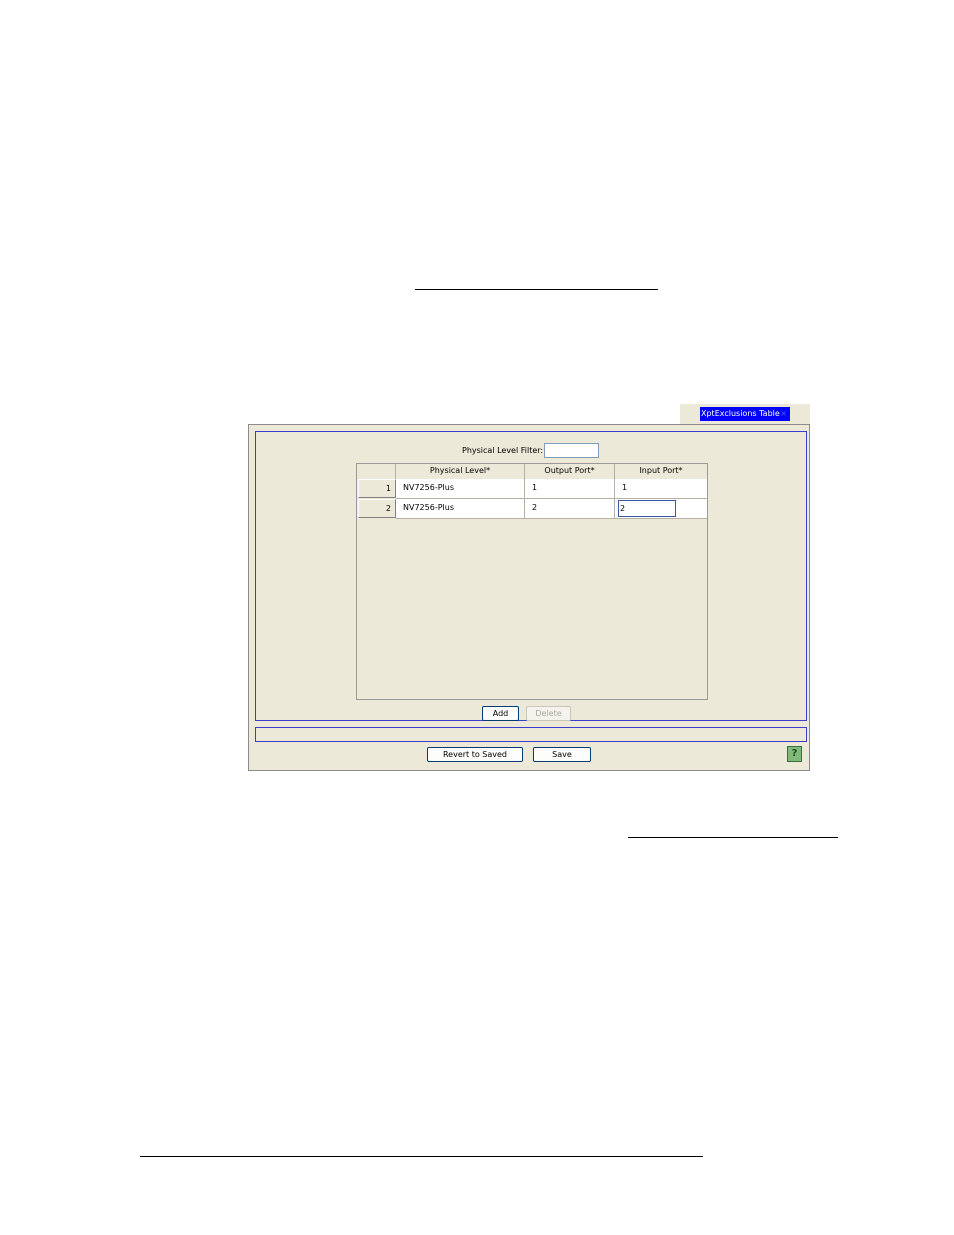 The width and height of the screenshot is (954, 1235). I want to click on cell-input-port, so click(661, 509).